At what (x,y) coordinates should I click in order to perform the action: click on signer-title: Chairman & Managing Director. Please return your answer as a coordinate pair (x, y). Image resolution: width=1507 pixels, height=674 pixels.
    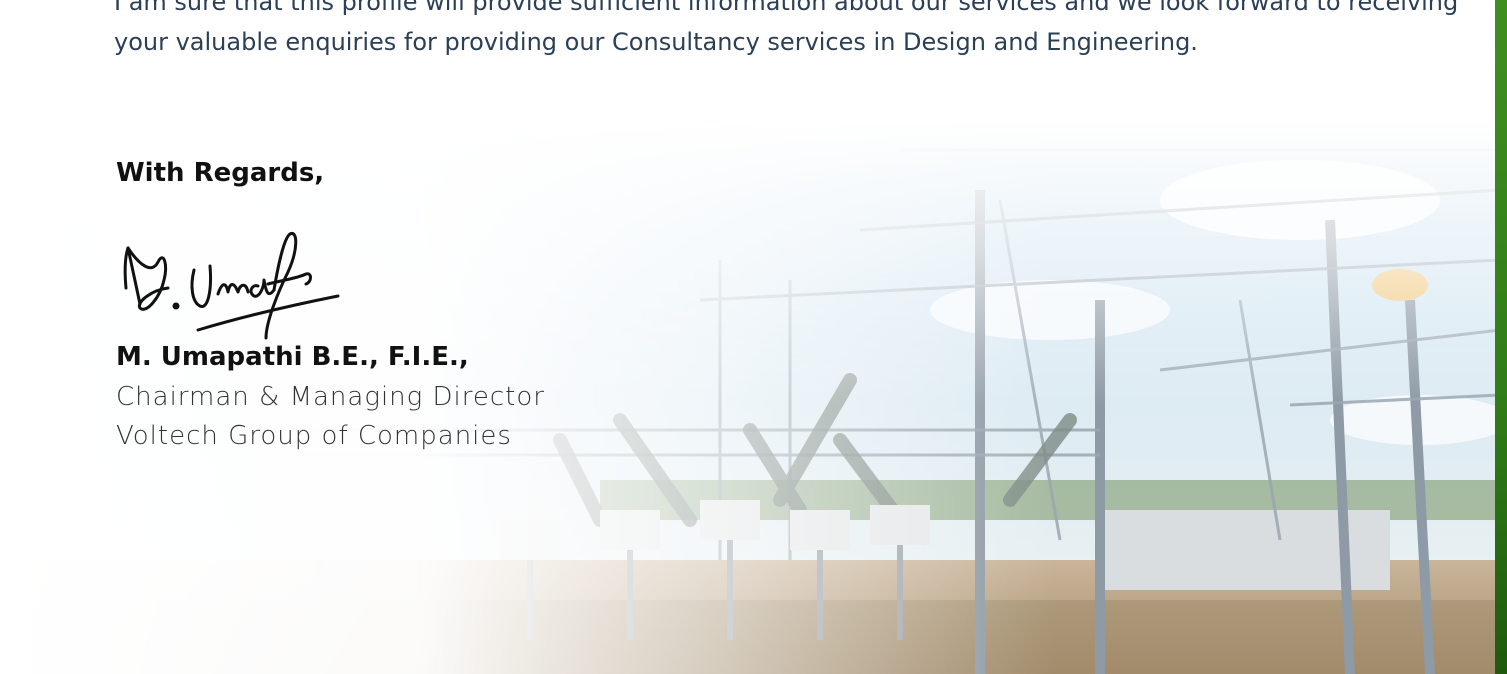
    Looking at the image, I should click on (330, 397).